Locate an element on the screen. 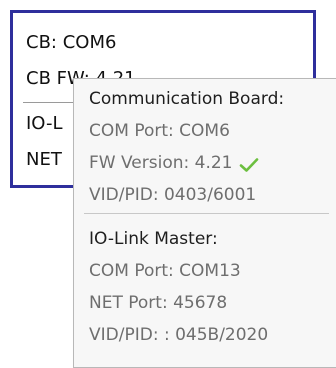 The width and height of the screenshot is (336, 368). status-net: NET is located at coordinates (44, 159).